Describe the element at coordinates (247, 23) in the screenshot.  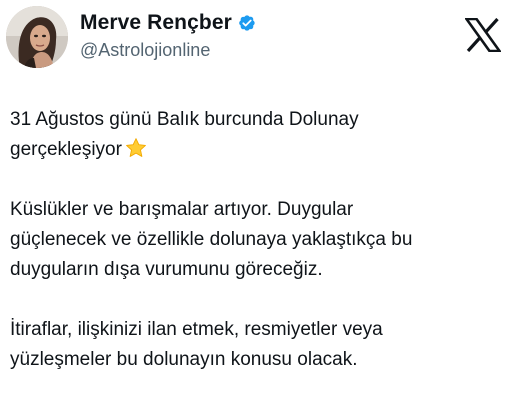
I see `verified-badge-icon` at that location.